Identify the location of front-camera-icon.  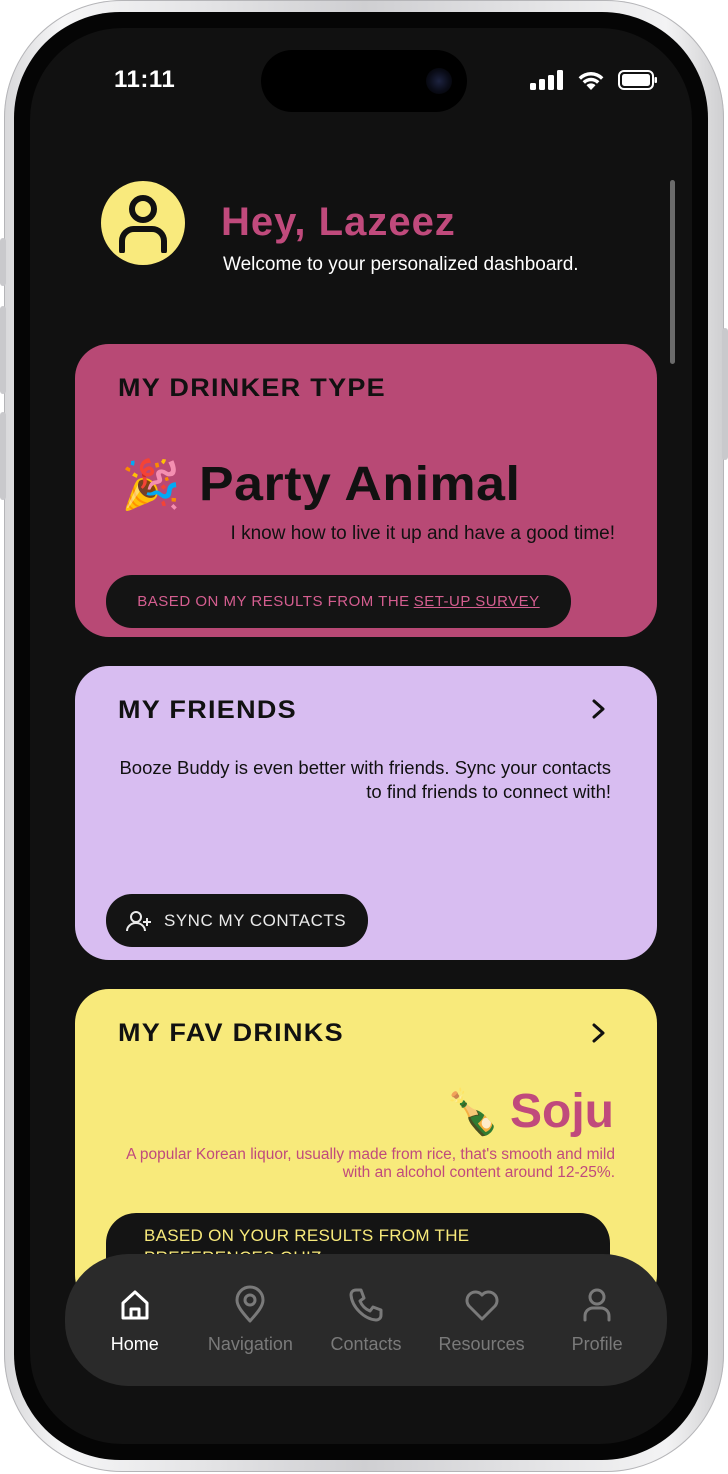
(439, 81).